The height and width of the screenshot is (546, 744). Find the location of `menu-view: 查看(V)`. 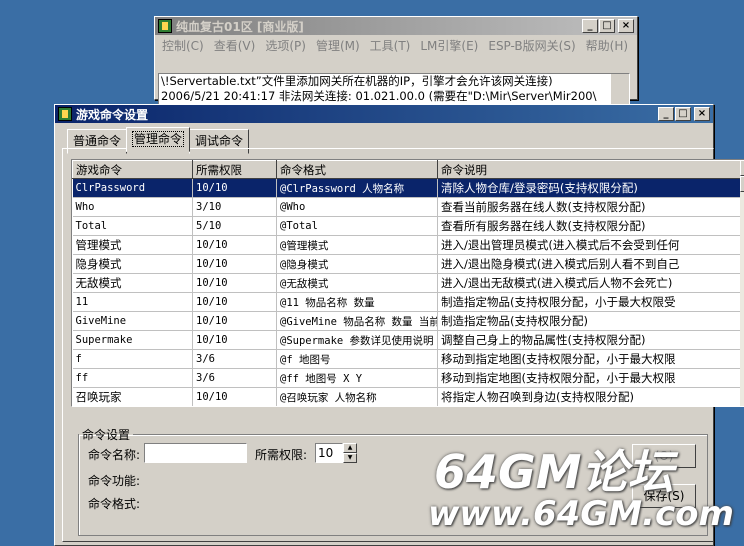

menu-view: 查看(V) is located at coordinates (235, 45).